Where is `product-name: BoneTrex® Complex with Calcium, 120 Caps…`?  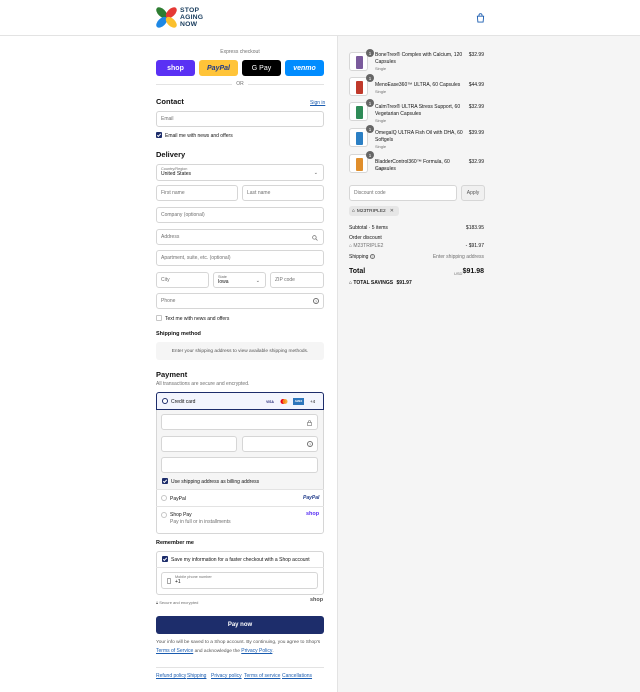
product-name: BoneTrex® Complex with Calcium, 120 Caps… is located at coordinates (419, 58).